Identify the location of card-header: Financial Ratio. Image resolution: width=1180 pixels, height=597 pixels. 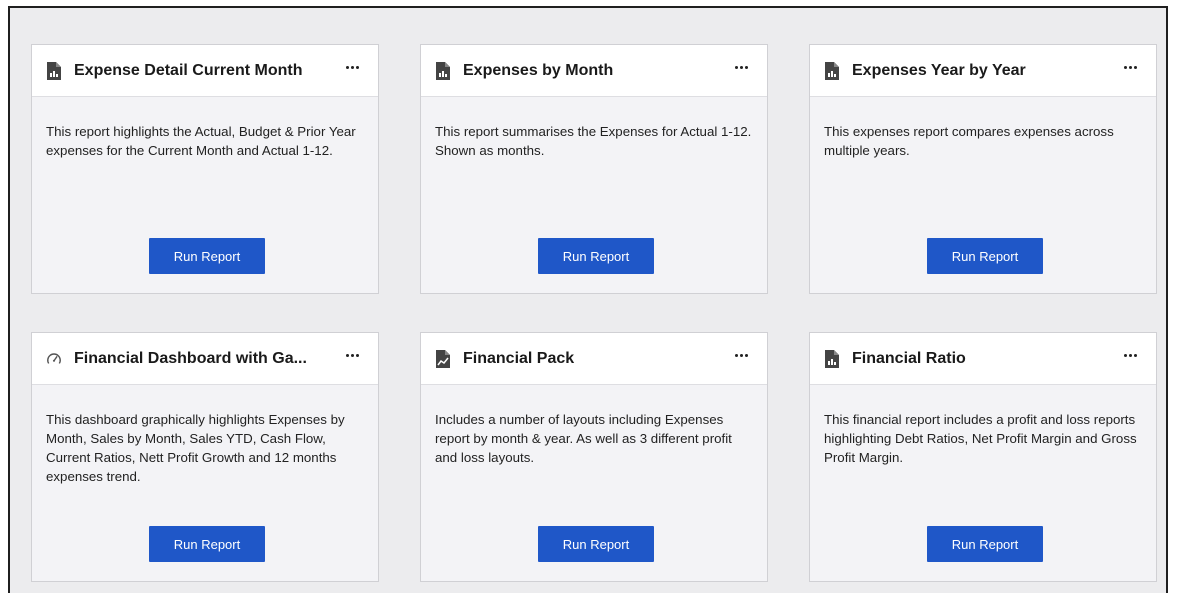
(983, 359).